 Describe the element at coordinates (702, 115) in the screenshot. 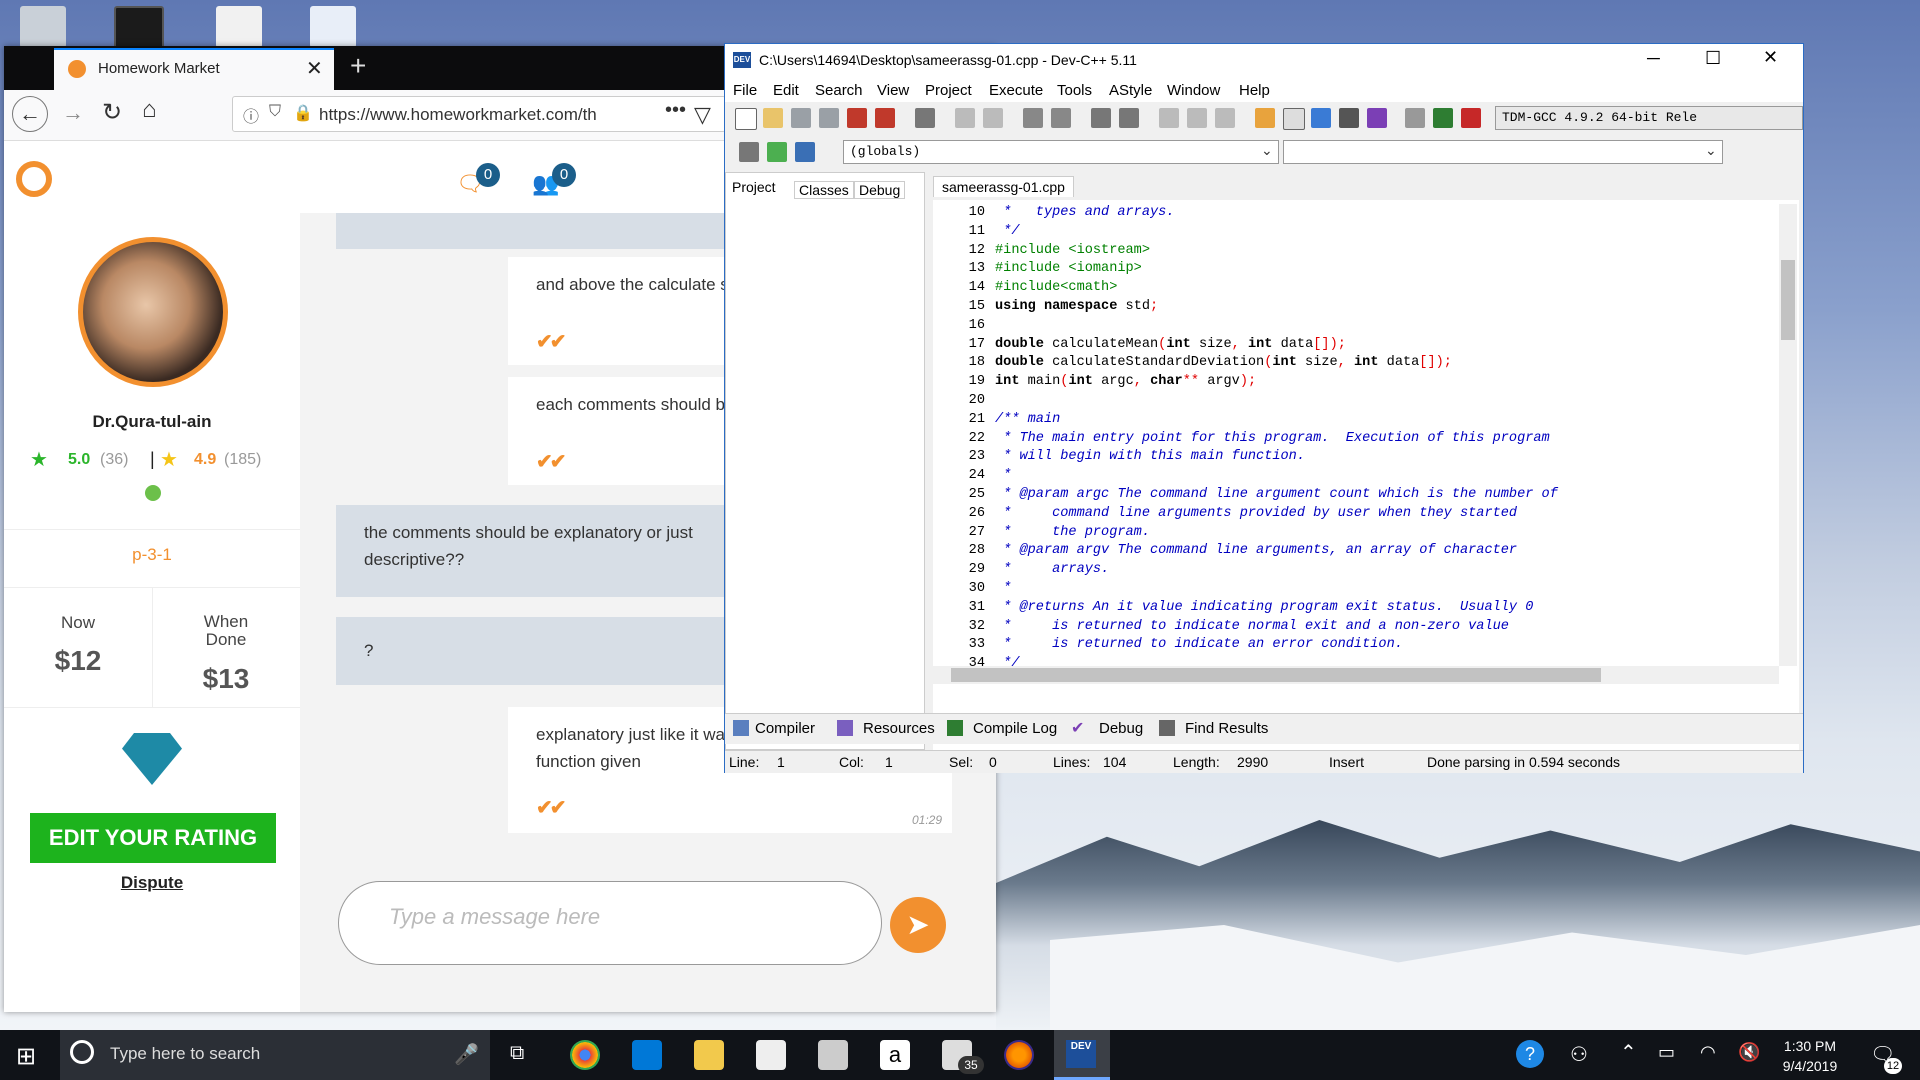

I see `pocket-icon: ▽` at that location.